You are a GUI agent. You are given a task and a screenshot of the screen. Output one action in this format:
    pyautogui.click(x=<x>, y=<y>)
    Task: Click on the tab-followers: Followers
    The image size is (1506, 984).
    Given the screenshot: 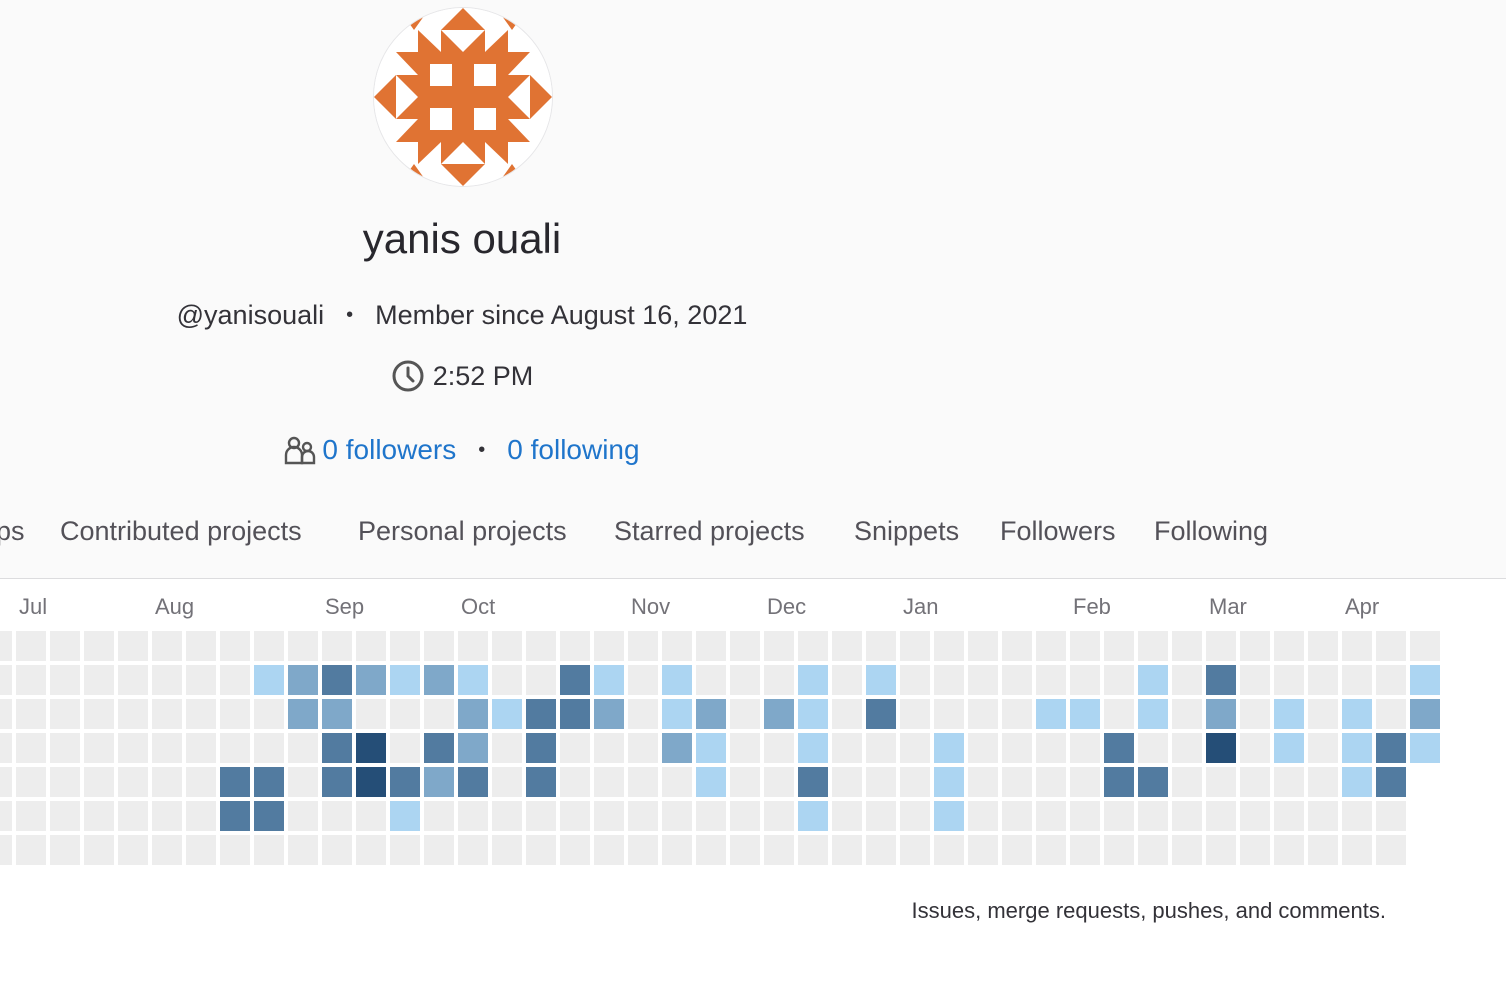 What is the action you would take?
    pyautogui.click(x=1058, y=531)
    